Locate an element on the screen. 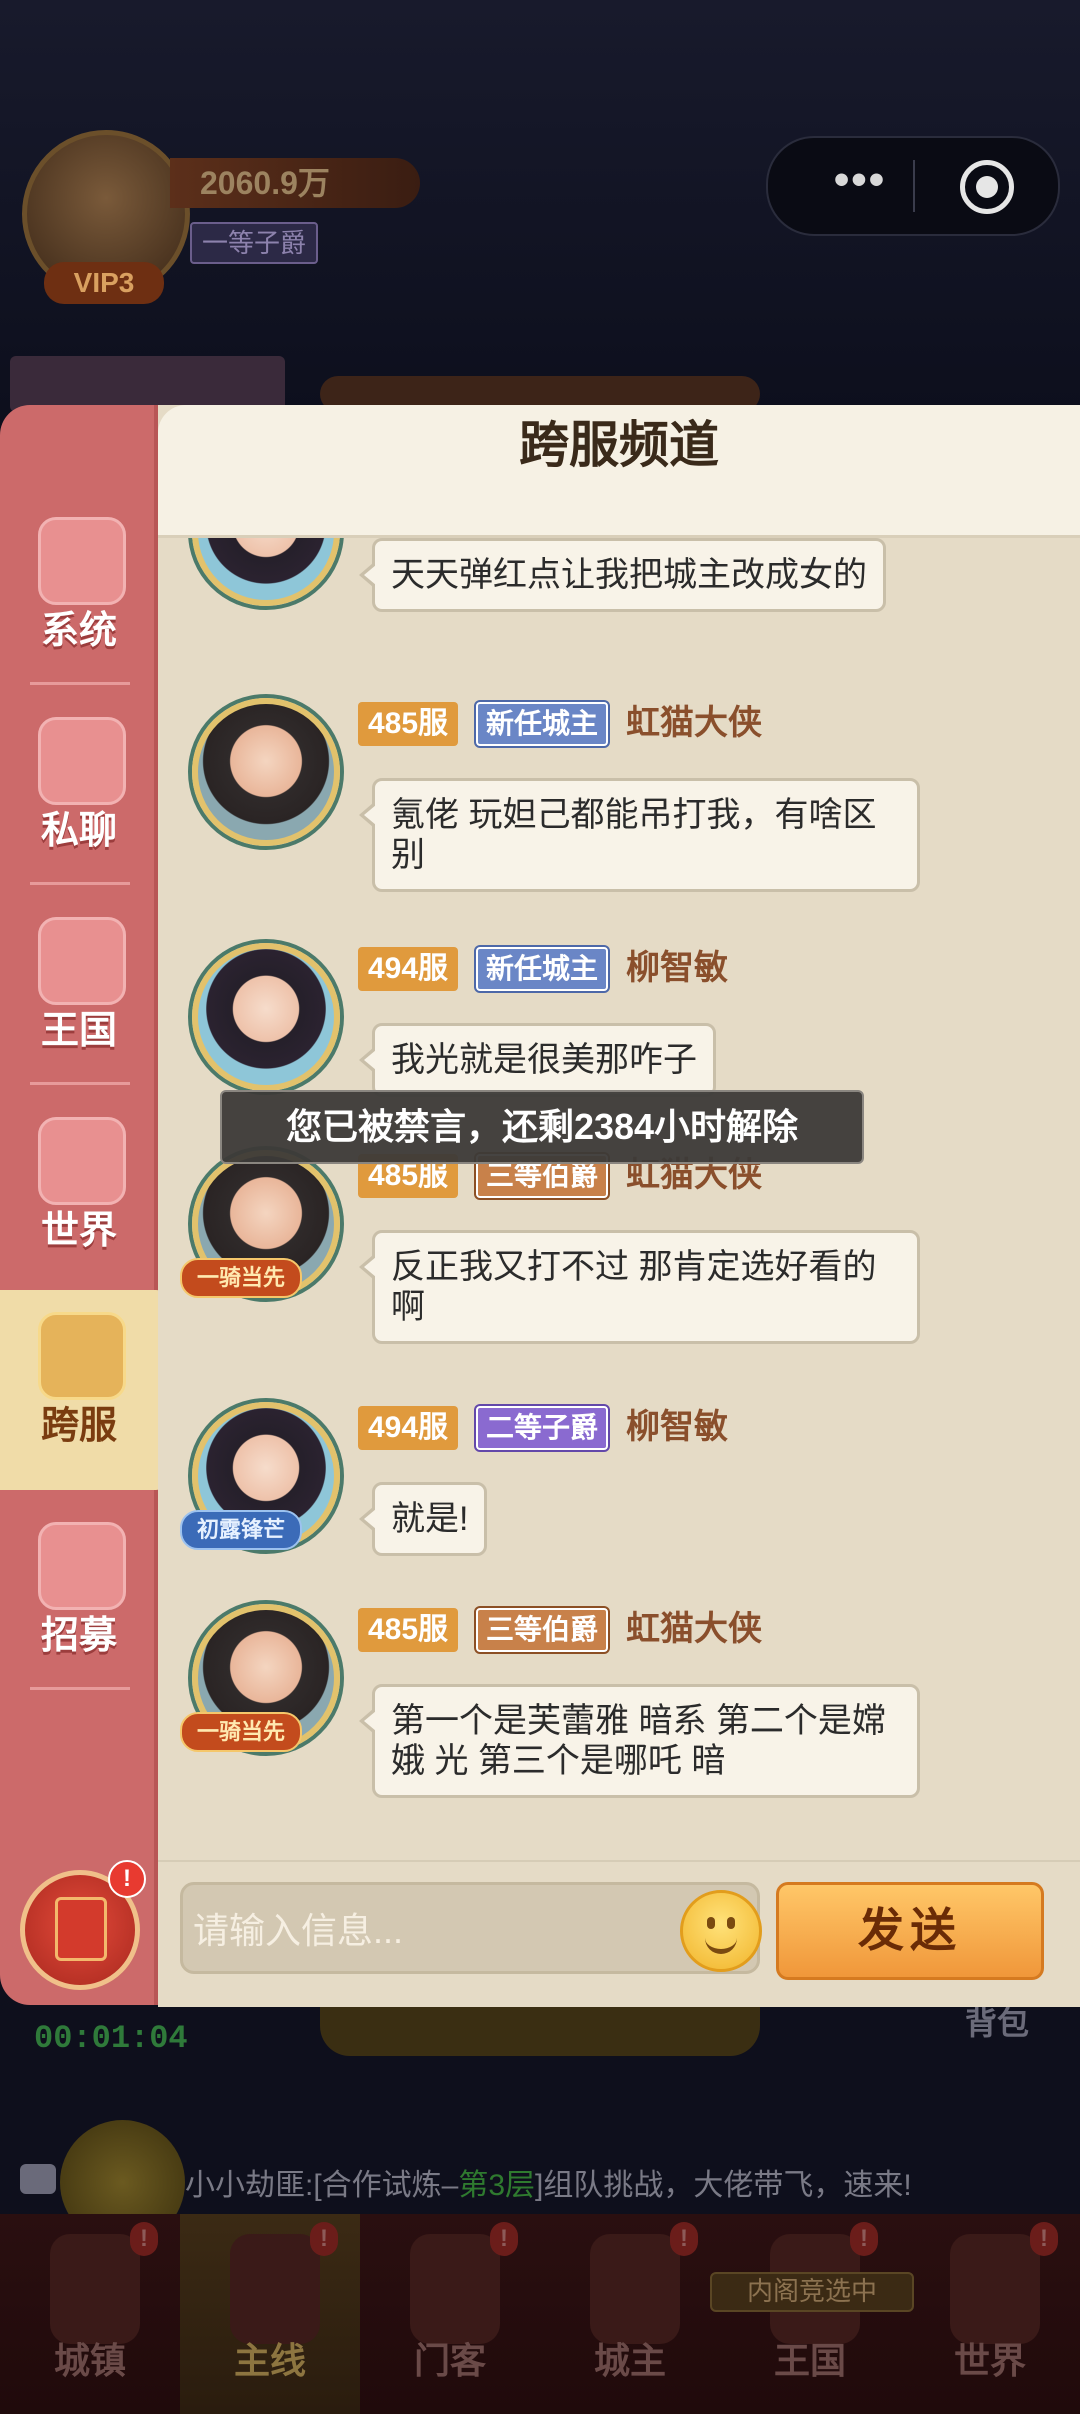 This screenshot has height=2414, width=1080. tab-private: 私聊 is located at coordinates (79, 790).